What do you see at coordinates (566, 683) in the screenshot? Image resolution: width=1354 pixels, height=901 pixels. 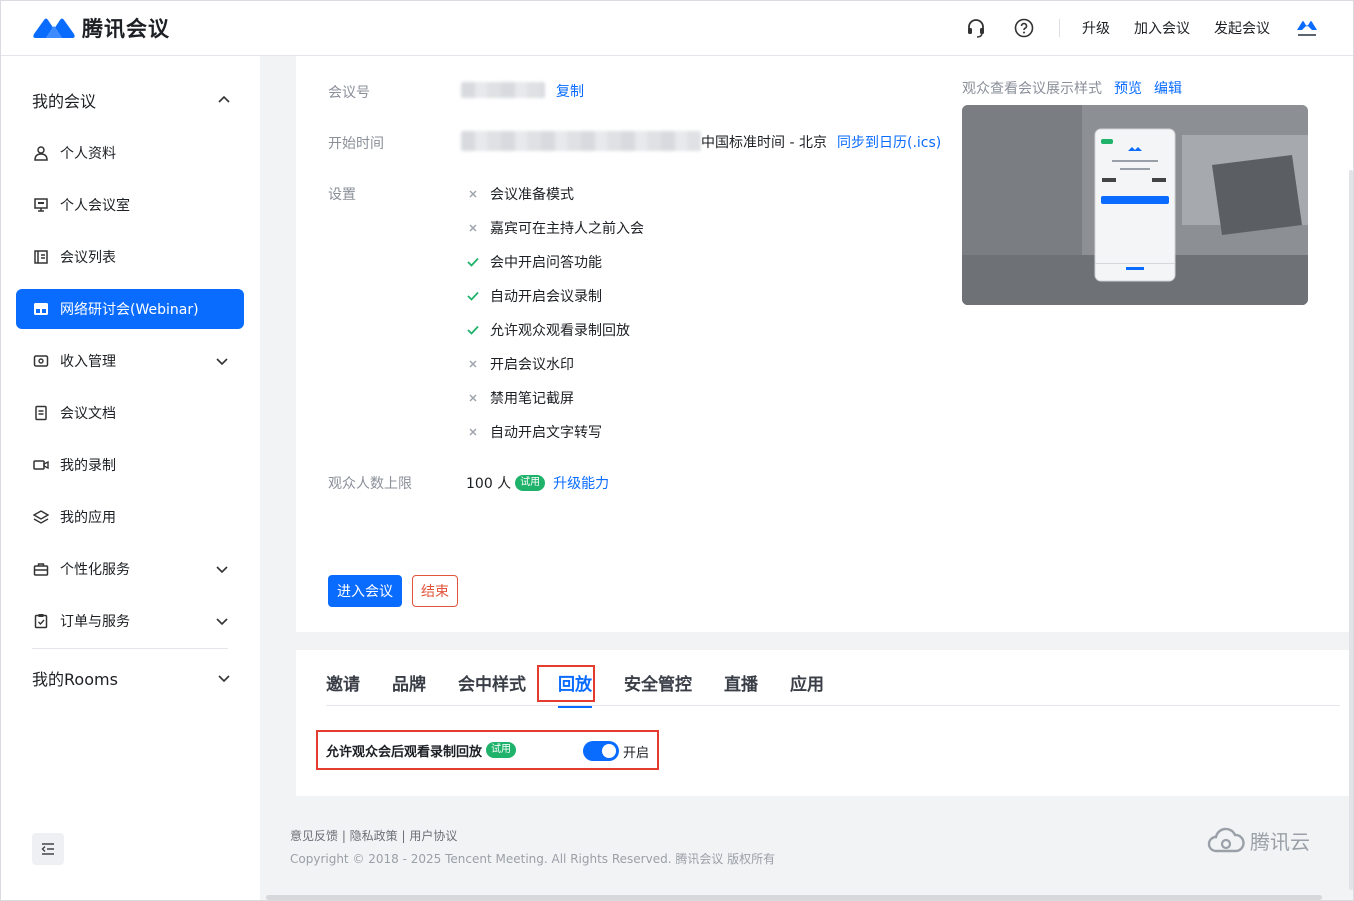 I see `tab-highlight-box` at bounding box center [566, 683].